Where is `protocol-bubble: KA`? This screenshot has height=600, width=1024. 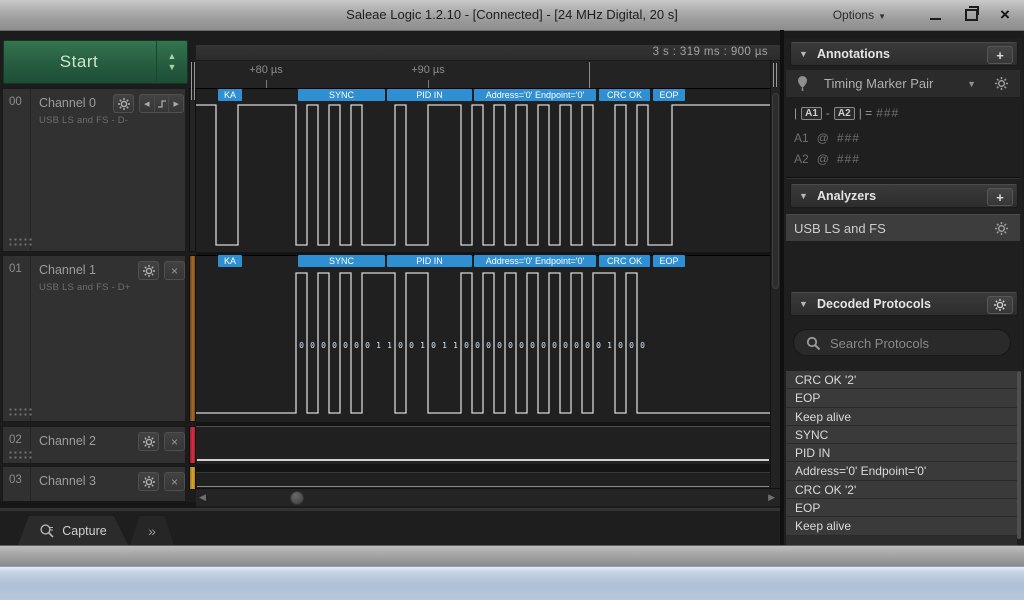
protocol-bubble: KA is located at coordinates (230, 261).